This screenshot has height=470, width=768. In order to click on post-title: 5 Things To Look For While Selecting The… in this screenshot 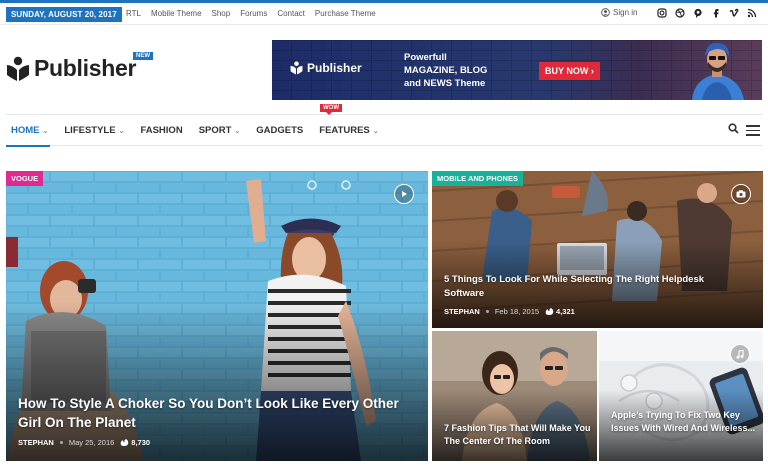, I will do `click(594, 287)`.